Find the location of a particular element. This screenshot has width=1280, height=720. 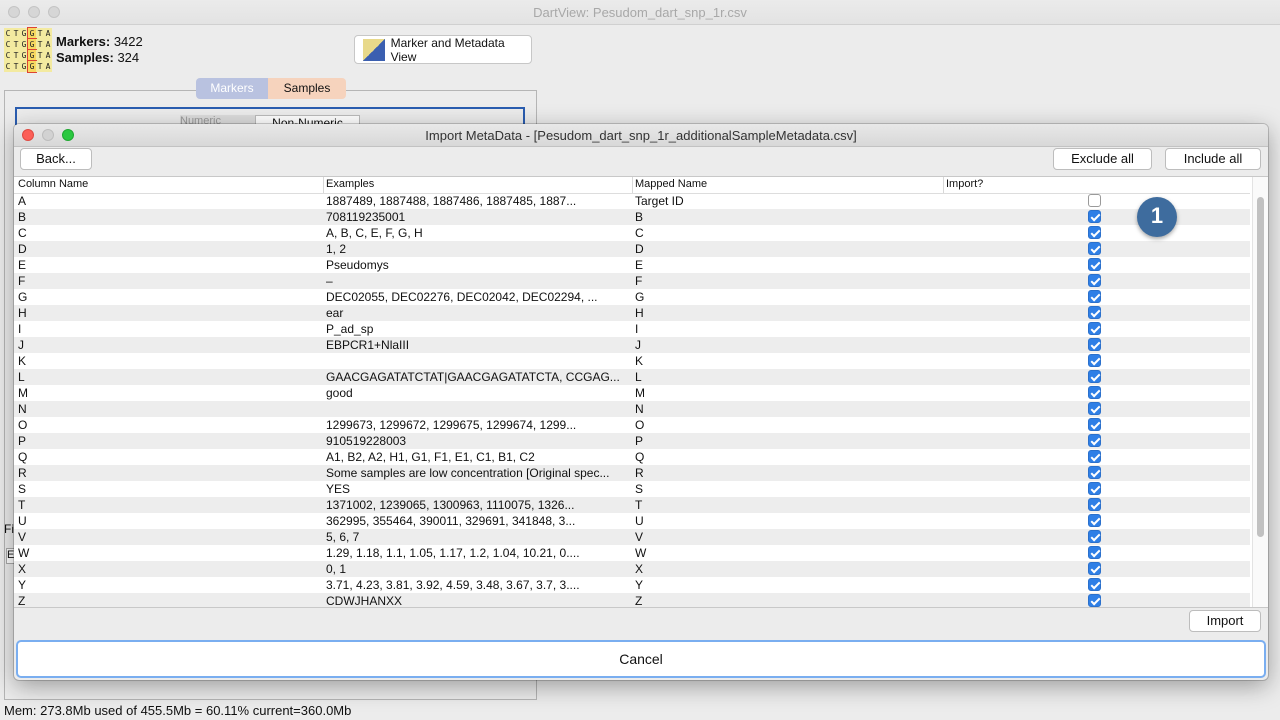

mapped-name-cell: T is located at coordinates (787, 505).